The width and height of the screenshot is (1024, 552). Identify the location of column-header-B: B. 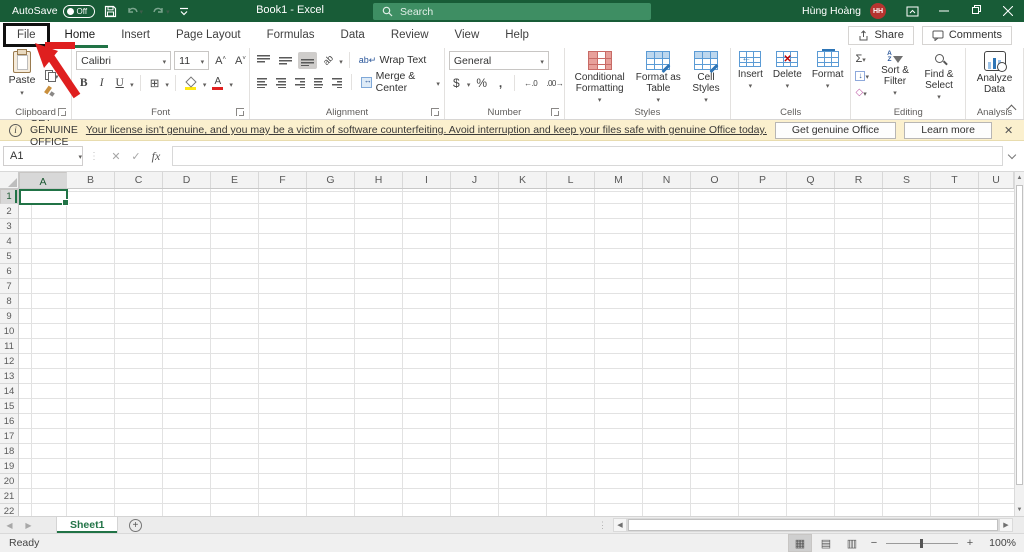
(91, 180).